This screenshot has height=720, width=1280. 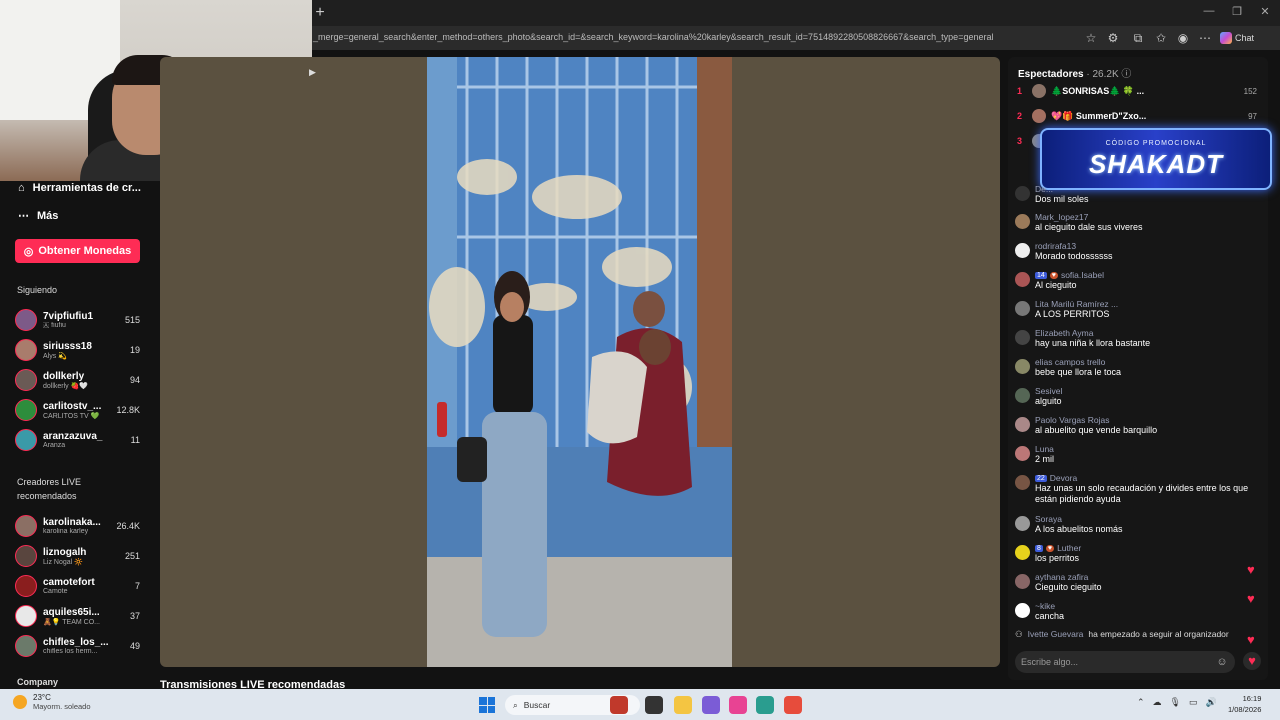 What do you see at coordinates (1125, 662) in the screenshot?
I see `chat-input` at bounding box center [1125, 662].